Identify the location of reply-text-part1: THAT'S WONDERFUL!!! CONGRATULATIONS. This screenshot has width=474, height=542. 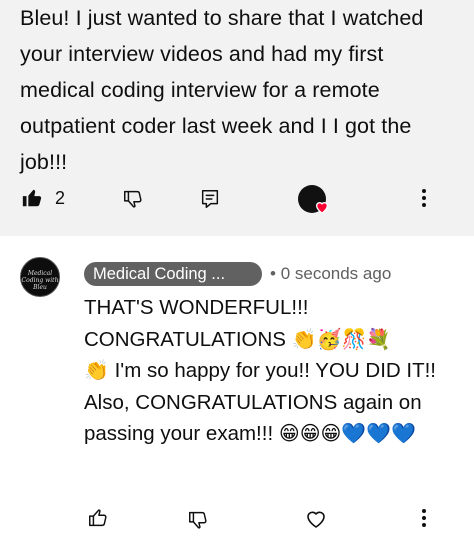
(196, 323).